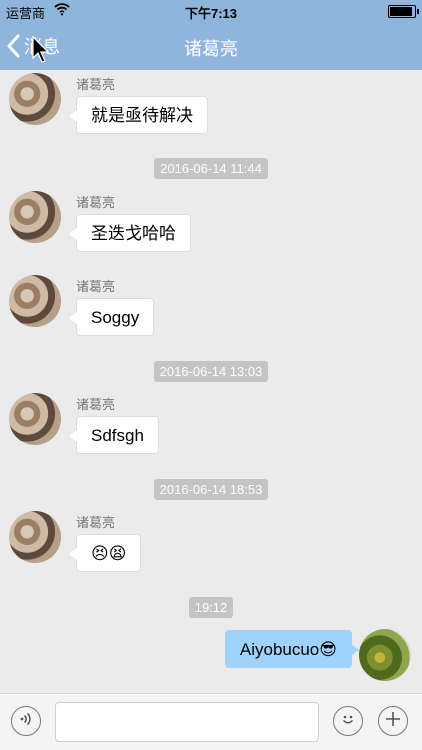  Describe the element at coordinates (211, 425) in the screenshot. I see `message-item: 诸葛亮 Sdfsgh` at that location.